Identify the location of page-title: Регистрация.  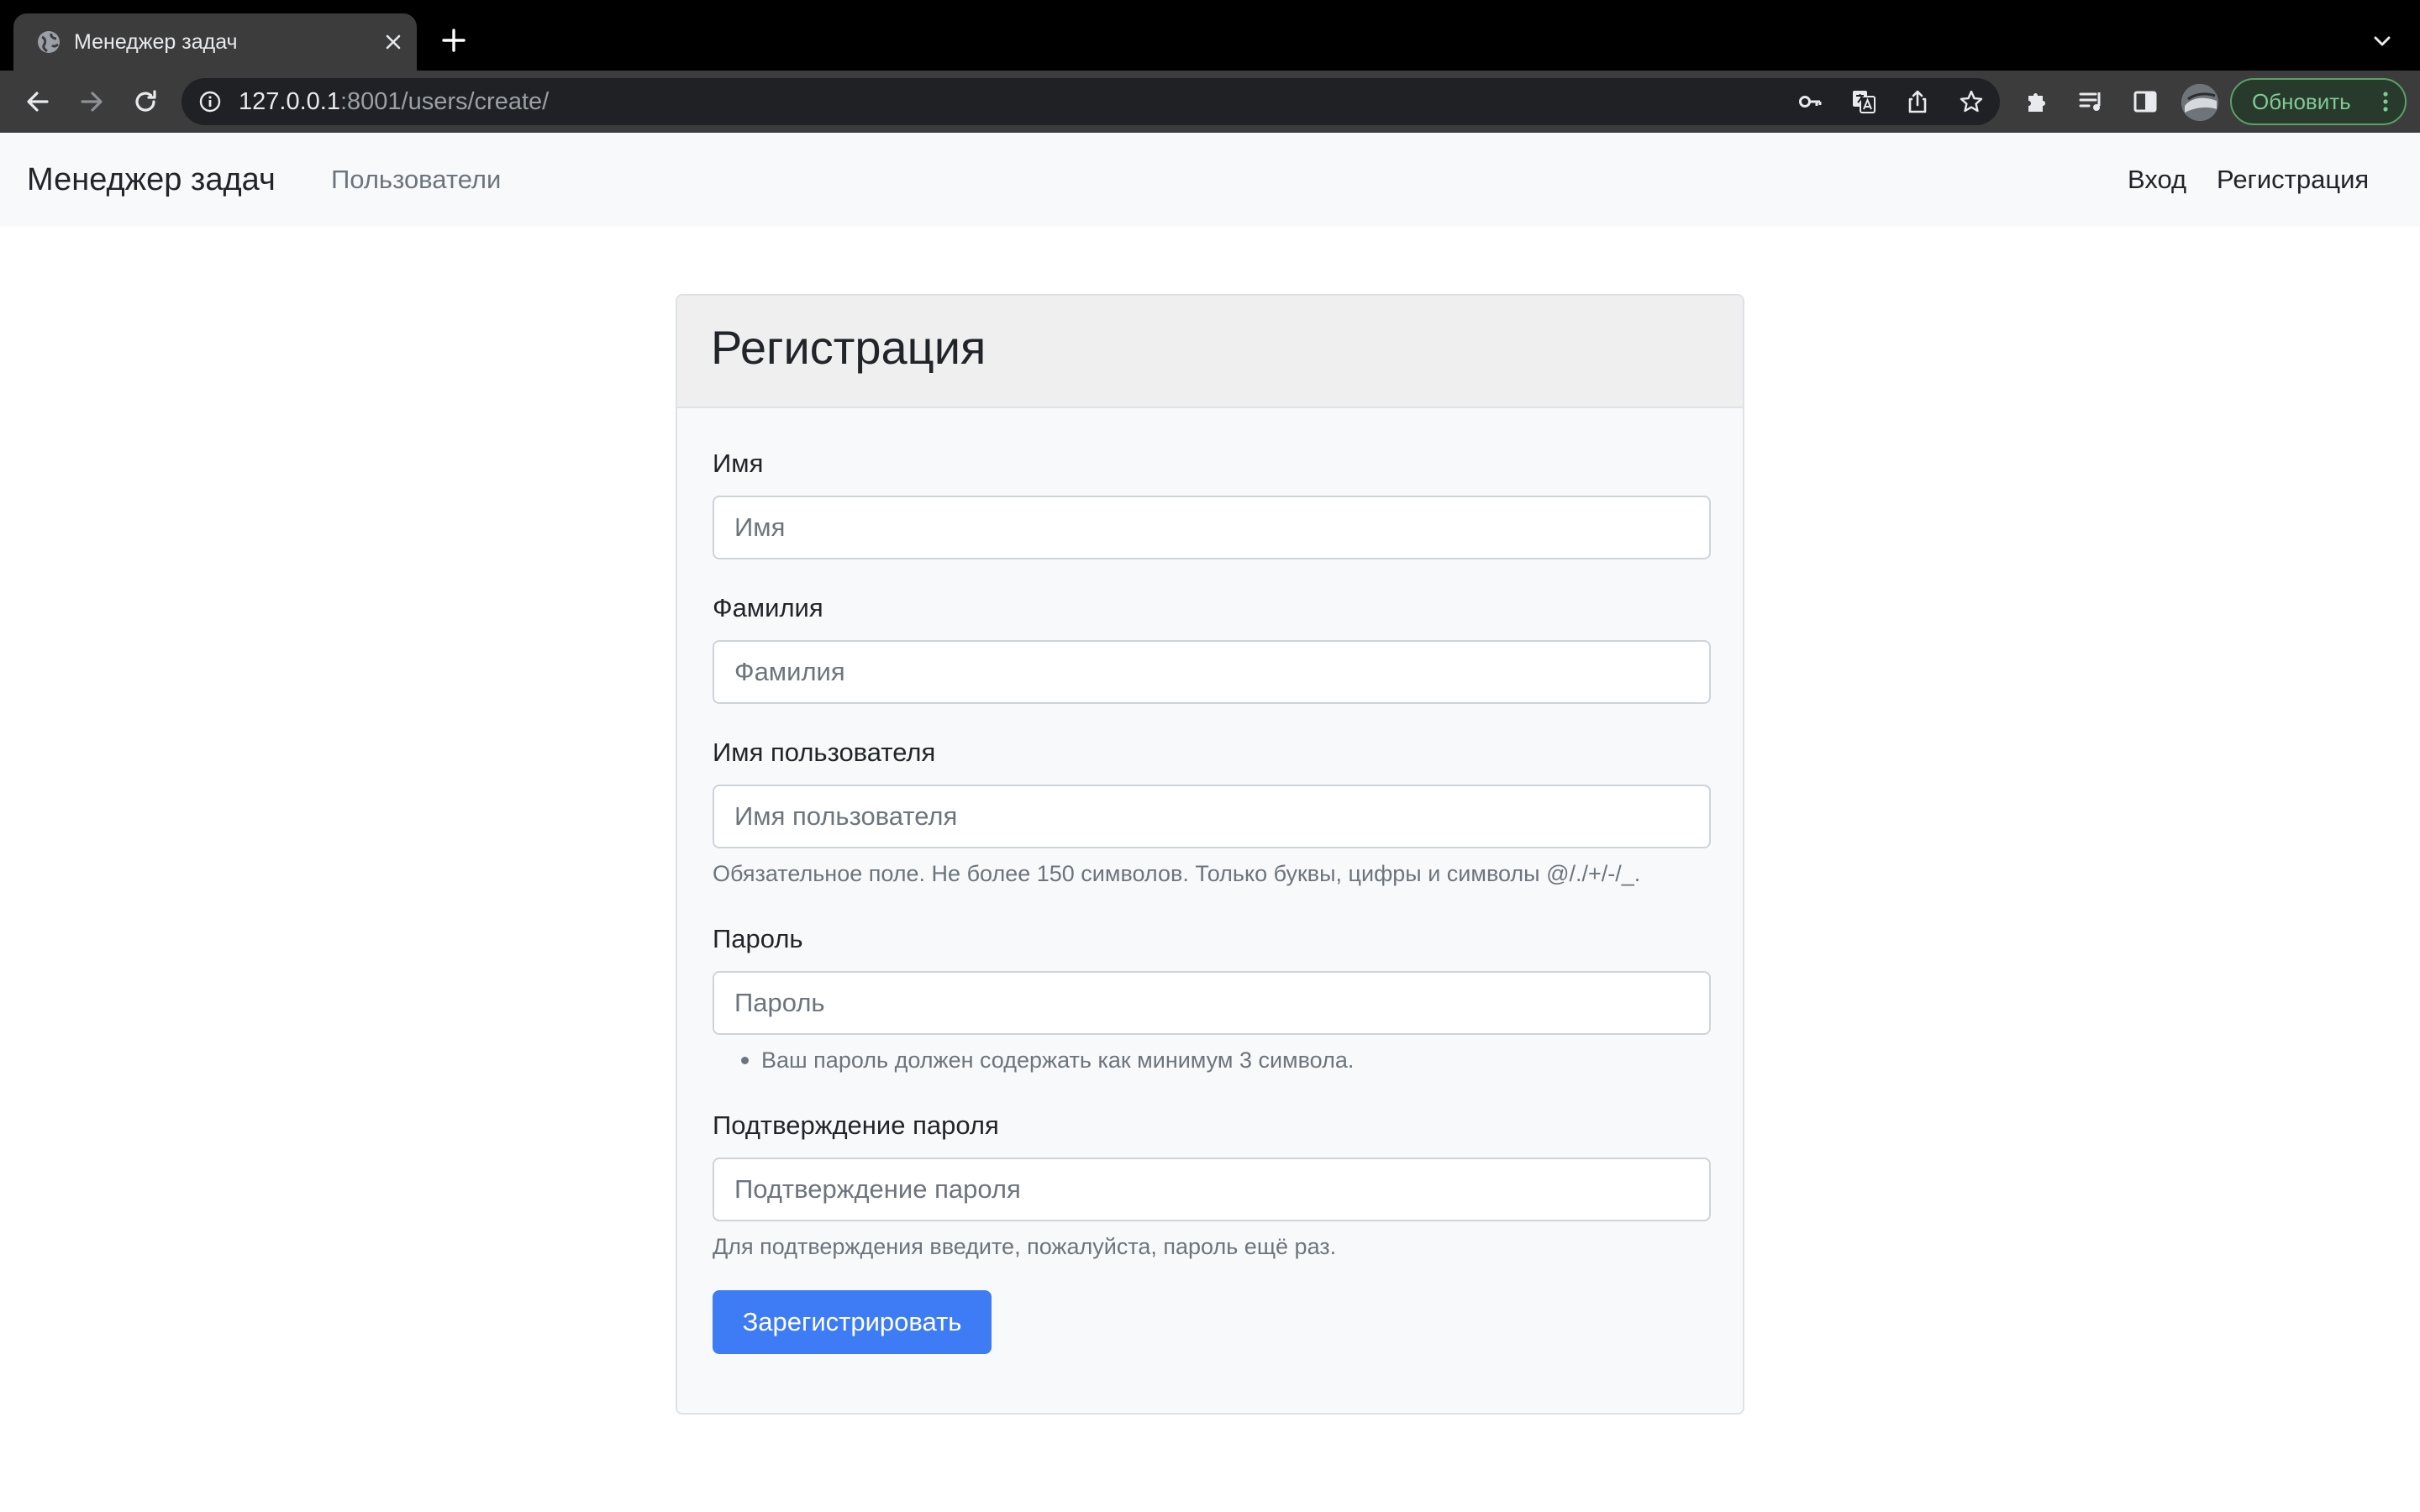
(848, 347).